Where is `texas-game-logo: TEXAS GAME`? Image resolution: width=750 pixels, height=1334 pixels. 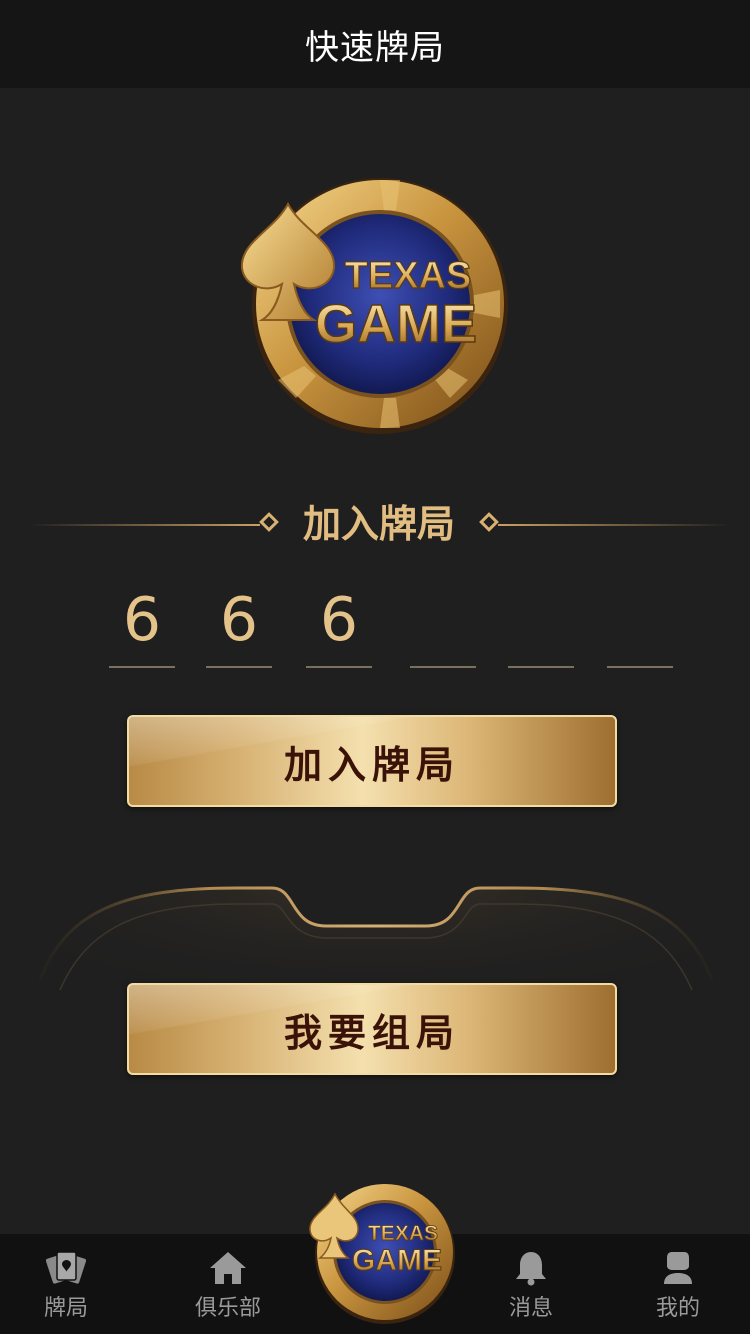
texas-game-logo: TEXAS GAME is located at coordinates (376, 305).